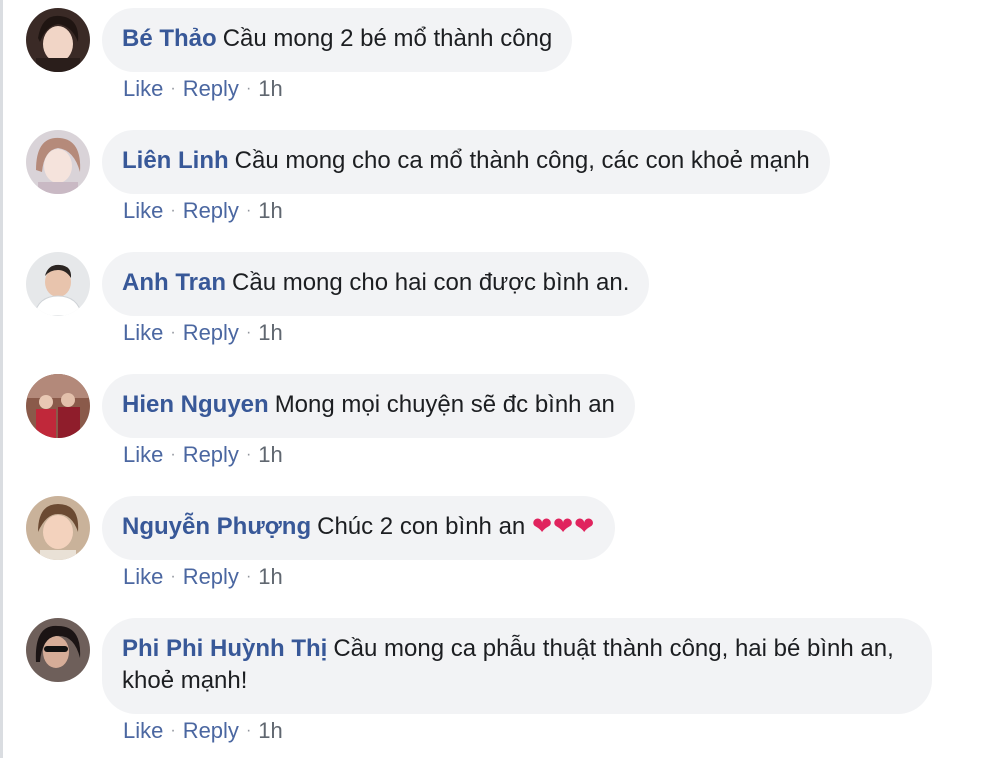 This screenshot has height=758, width=999. Describe the element at coordinates (175, 160) in the screenshot. I see `comment-author-link: Liên Linh` at that location.